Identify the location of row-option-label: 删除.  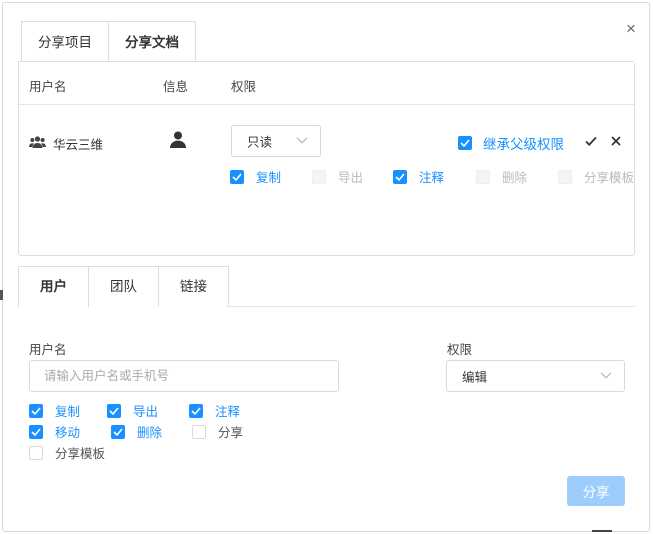
(515, 178).